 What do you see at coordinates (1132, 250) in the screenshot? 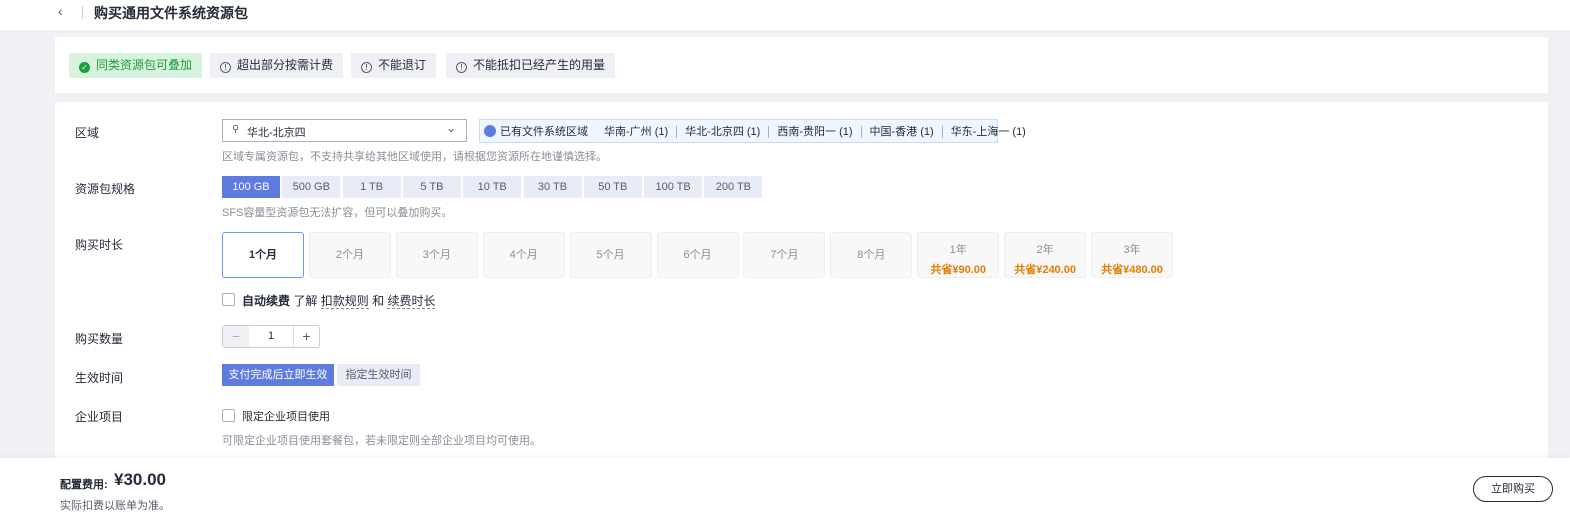
I see `duration-label: 3年` at bounding box center [1132, 250].